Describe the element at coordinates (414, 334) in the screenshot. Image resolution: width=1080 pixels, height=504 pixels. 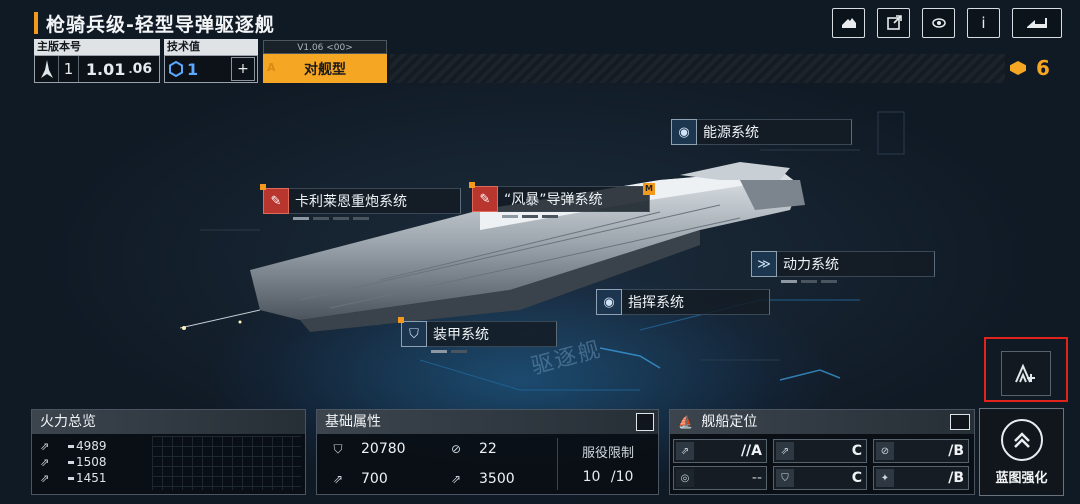
I see `shield-icon: ⛉` at that location.